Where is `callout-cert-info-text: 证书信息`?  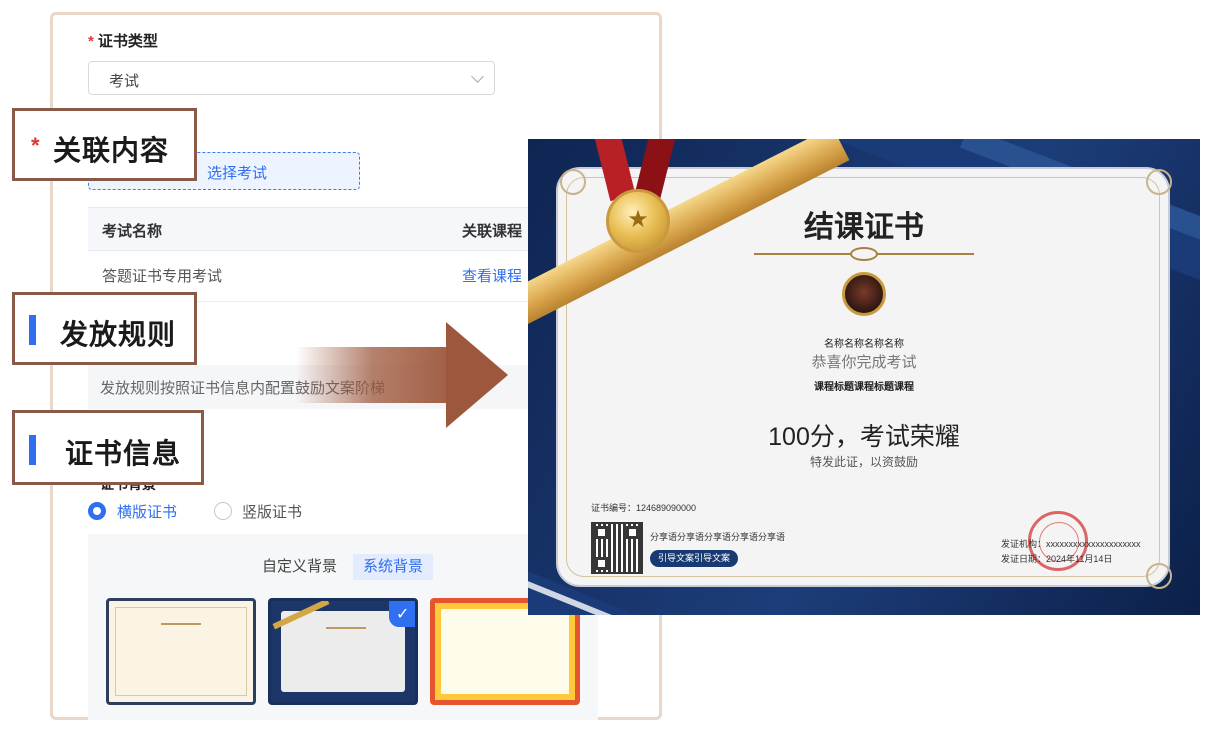 callout-cert-info-text: 证书信息 is located at coordinates (123, 453).